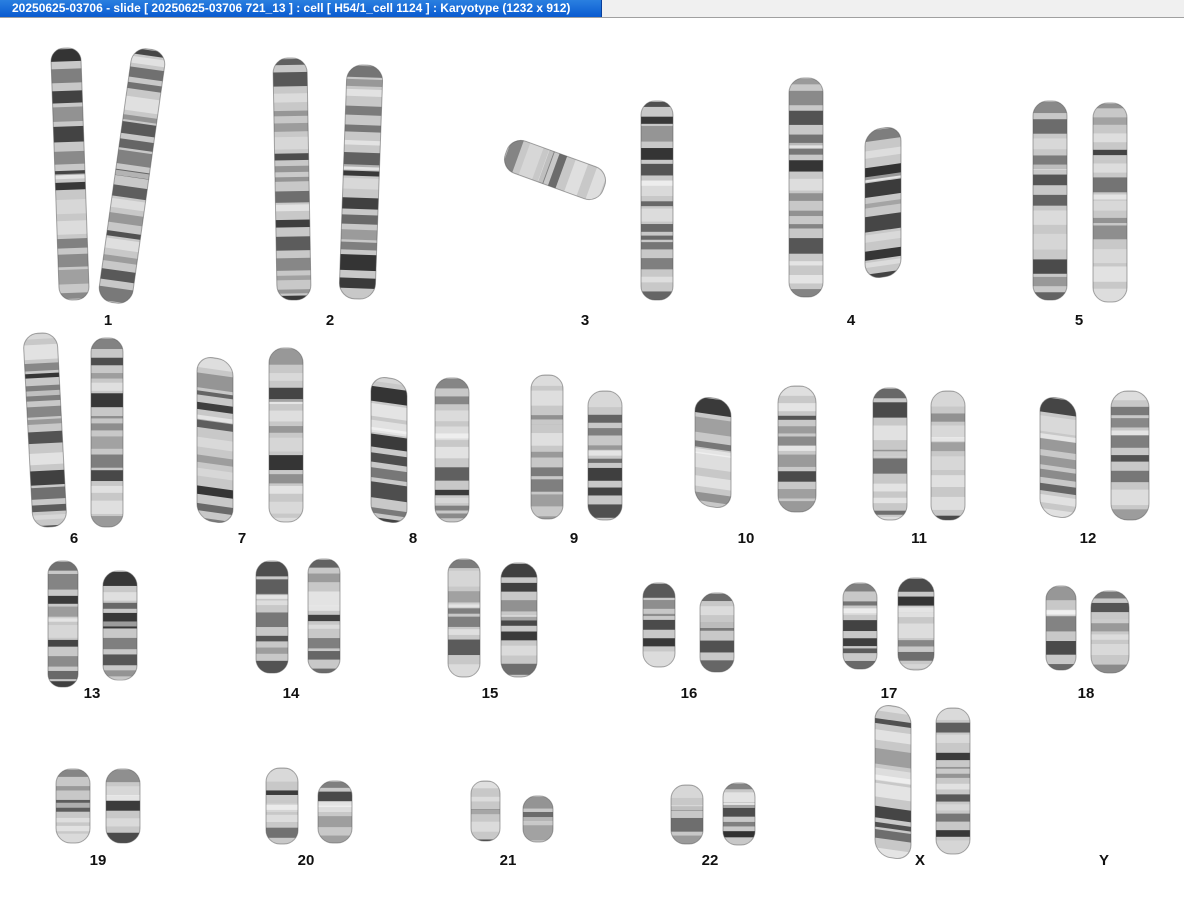  I want to click on chromosome-label-x: X, so click(919, 860).